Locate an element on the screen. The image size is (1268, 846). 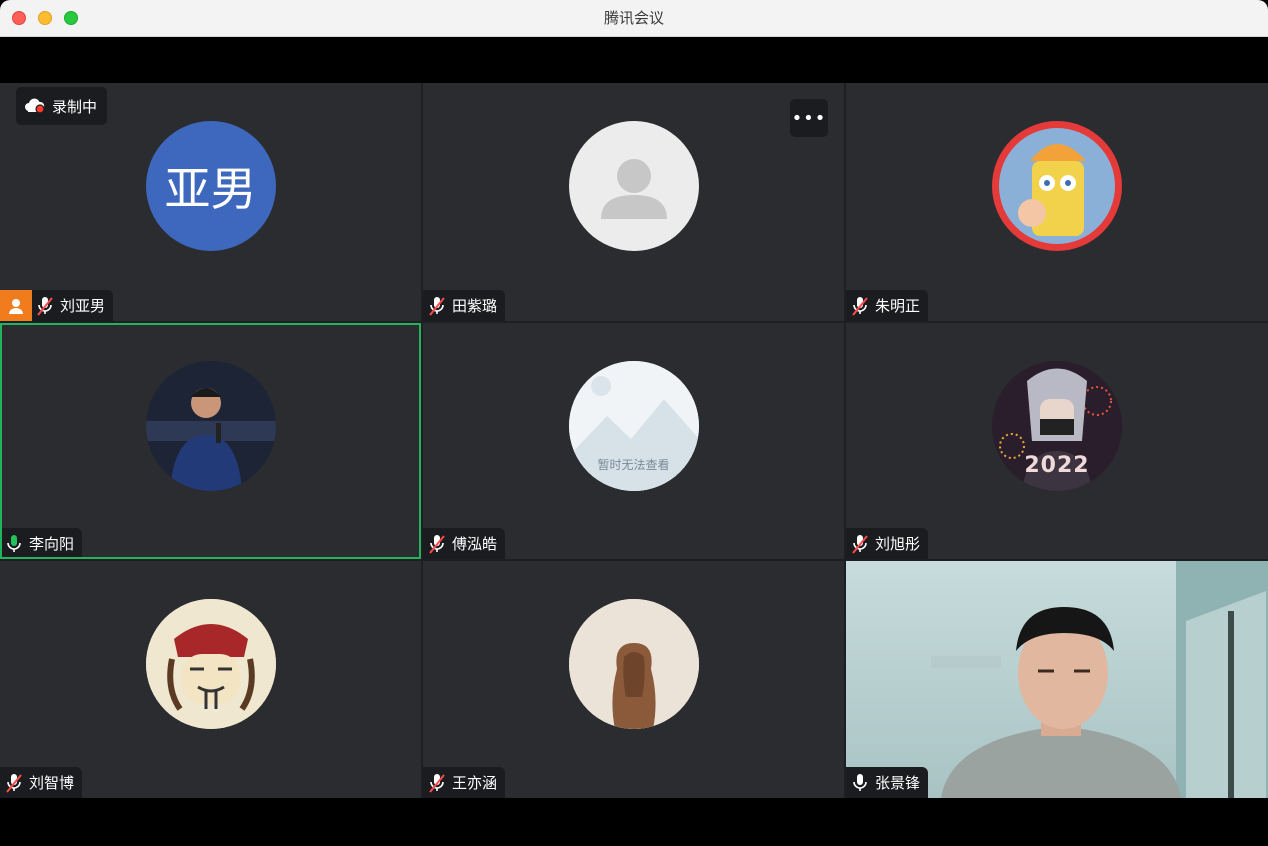
participant-tile: 录制中 亚男 刘亚男 is located at coordinates (210, 202).